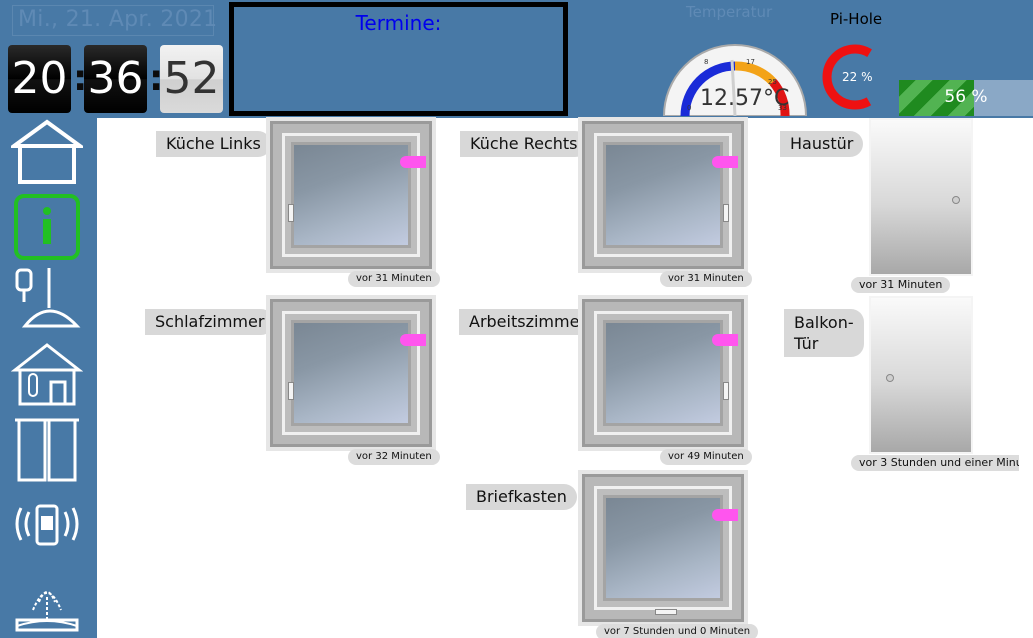  Describe the element at coordinates (663, 195) in the screenshot. I see `window-kueche-rechts` at that location.